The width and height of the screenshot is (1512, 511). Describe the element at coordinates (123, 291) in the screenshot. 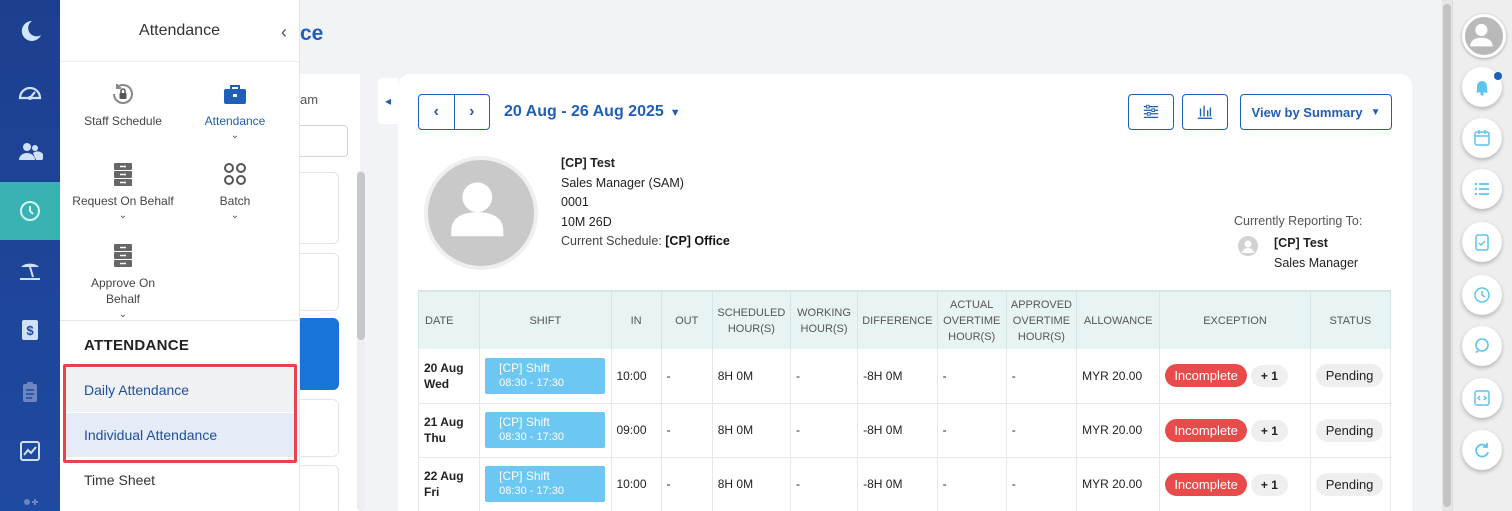

I see `tile-label: Approve On Behalf` at that location.